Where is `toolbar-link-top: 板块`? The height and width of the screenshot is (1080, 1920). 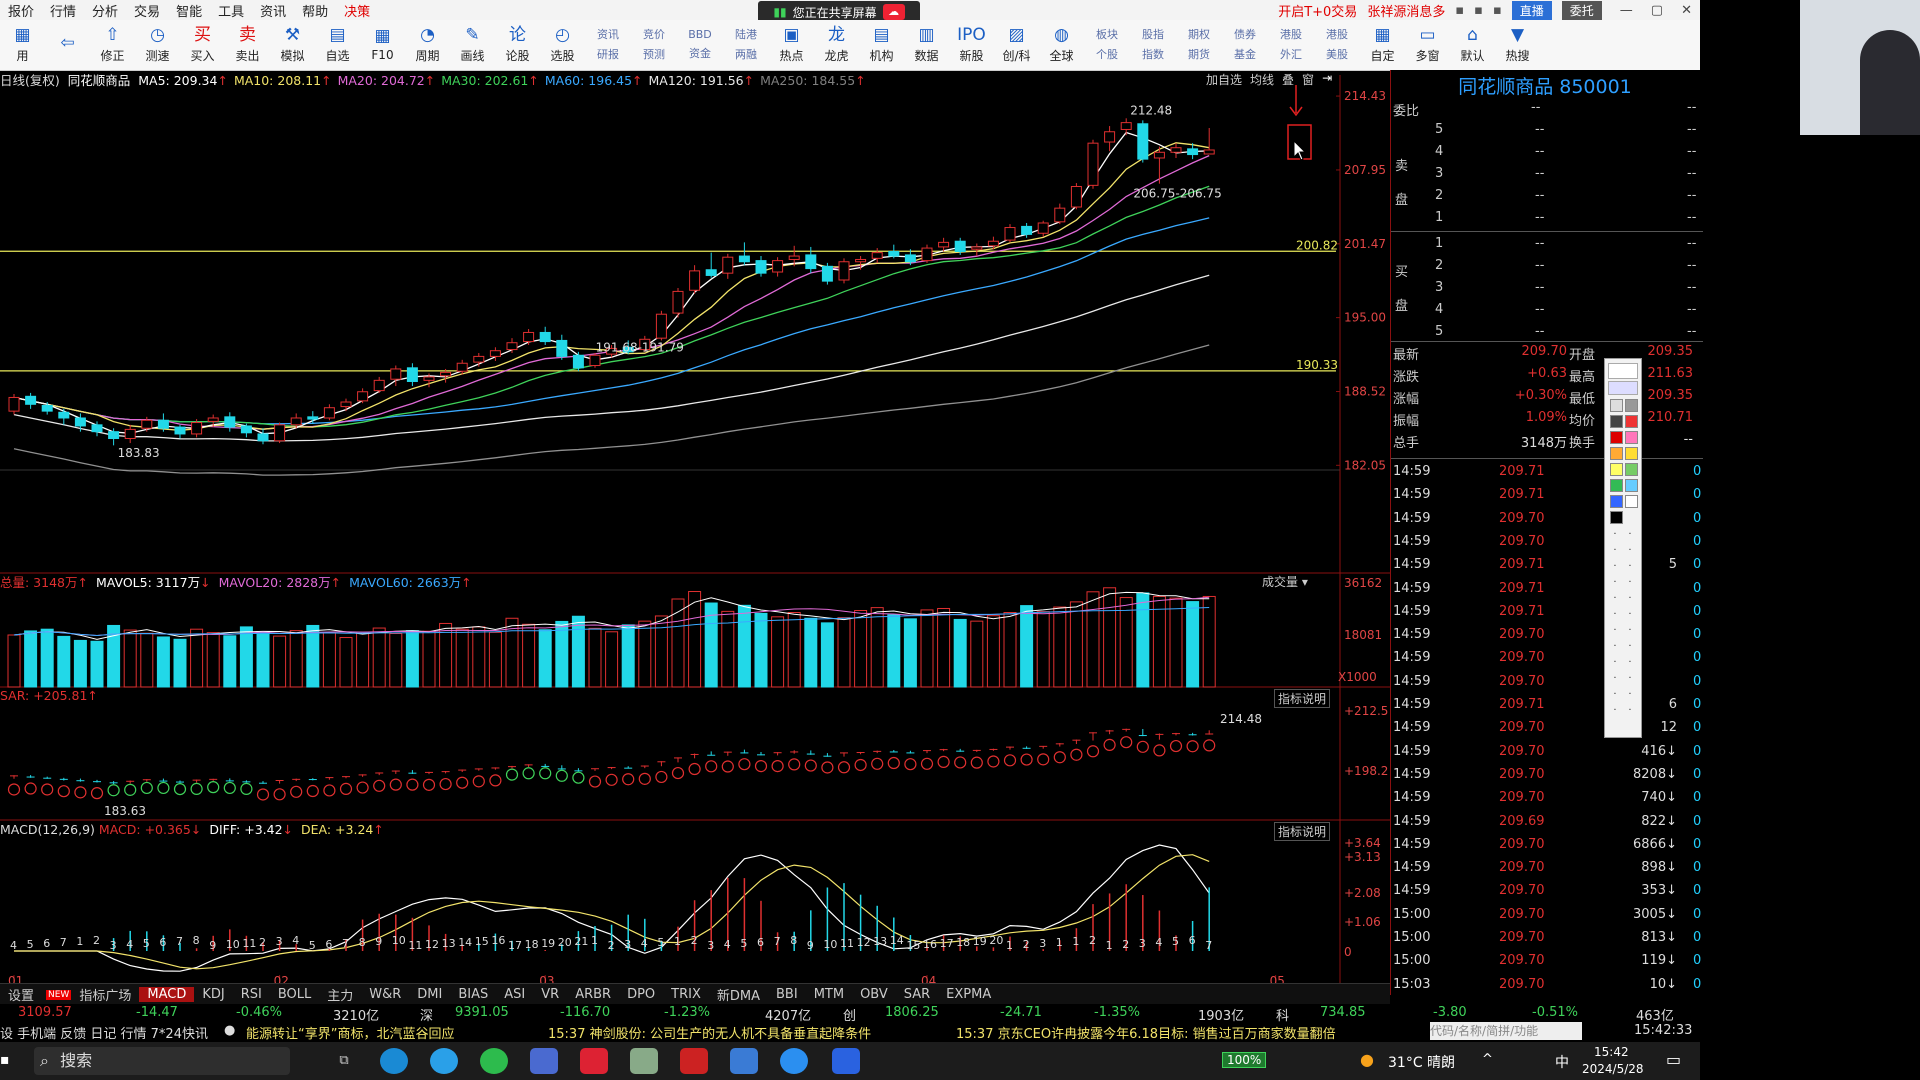 toolbar-link-top: 板块 is located at coordinates (1107, 34).